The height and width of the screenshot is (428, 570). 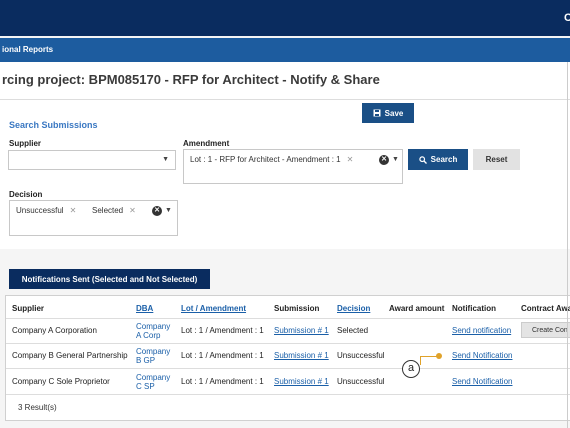 I want to click on decision-chip: Unsuccessful ✕, so click(x=46, y=210).